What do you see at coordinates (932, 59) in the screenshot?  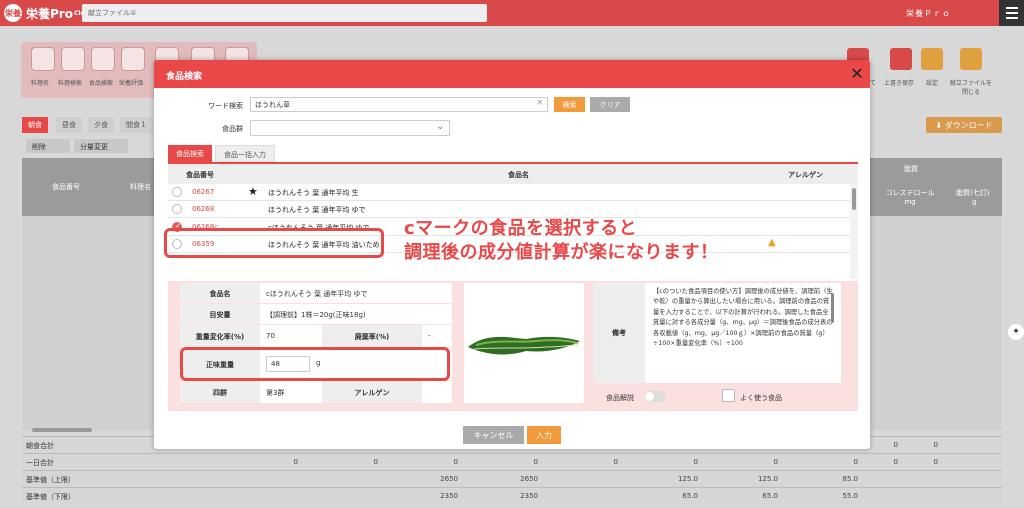 I see `settings-icon` at bounding box center [932, 59].